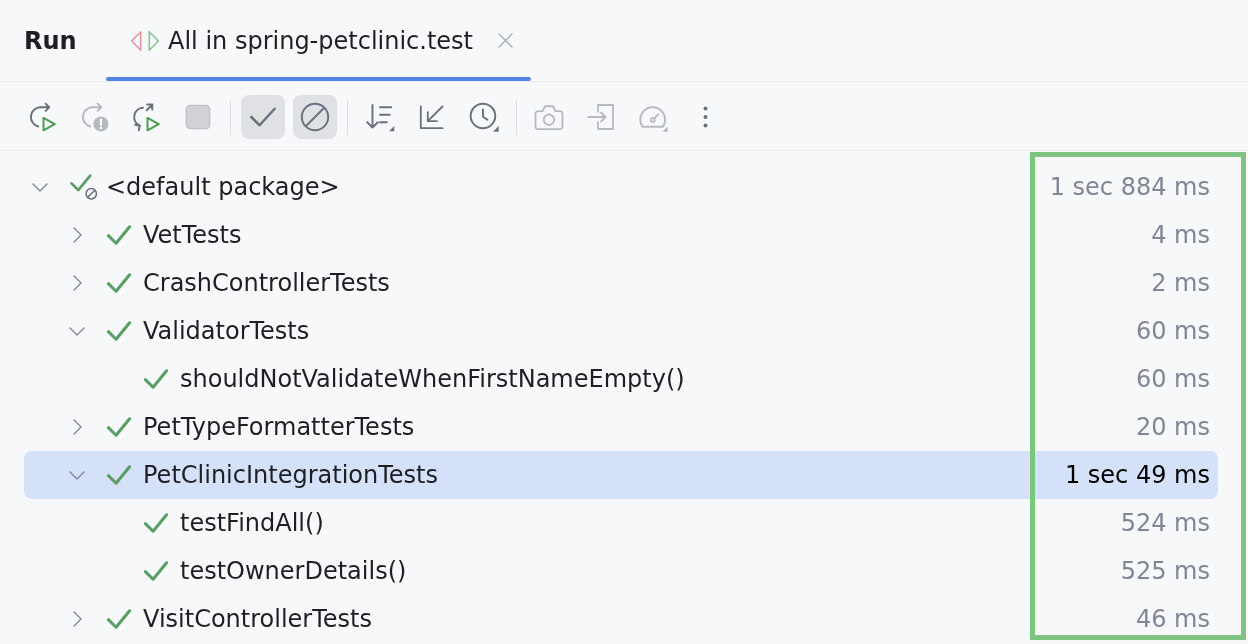 Image resolution: width=1248 pixels, height=644 pixels. Describe the element at coordinates (198, 117) in the screenshot. I see `square-icon` at that location.